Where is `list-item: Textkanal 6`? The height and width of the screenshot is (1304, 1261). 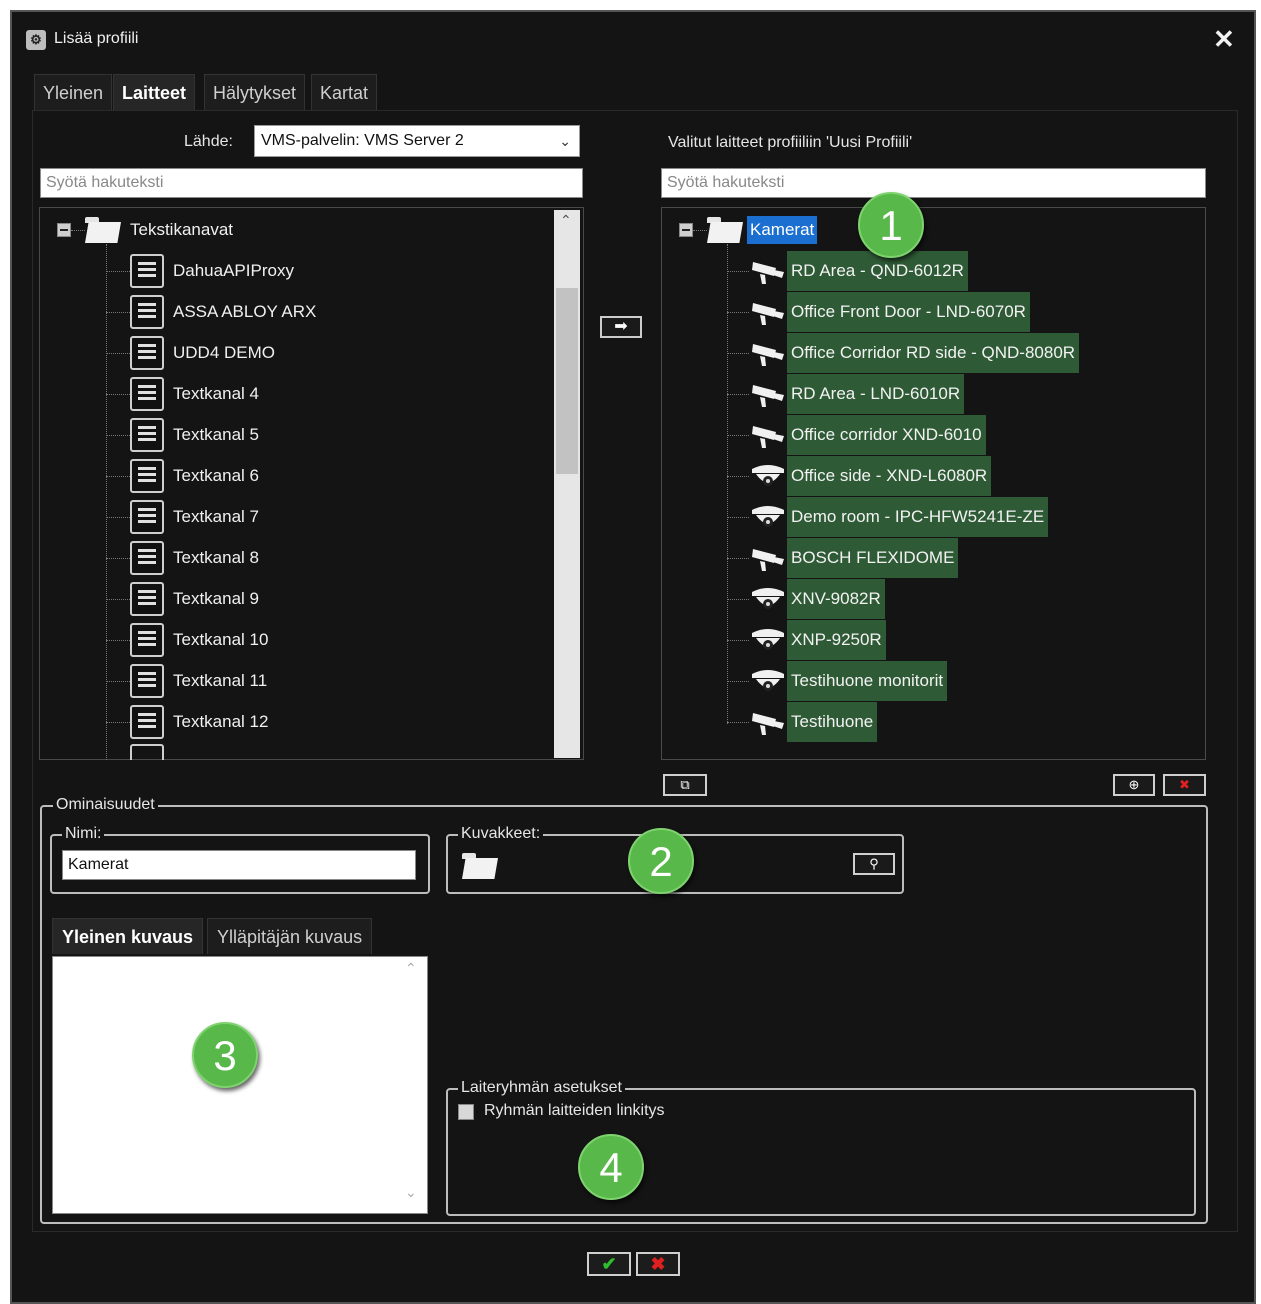
list-item: Textkanal 6 is located at coordinates (182, 476).